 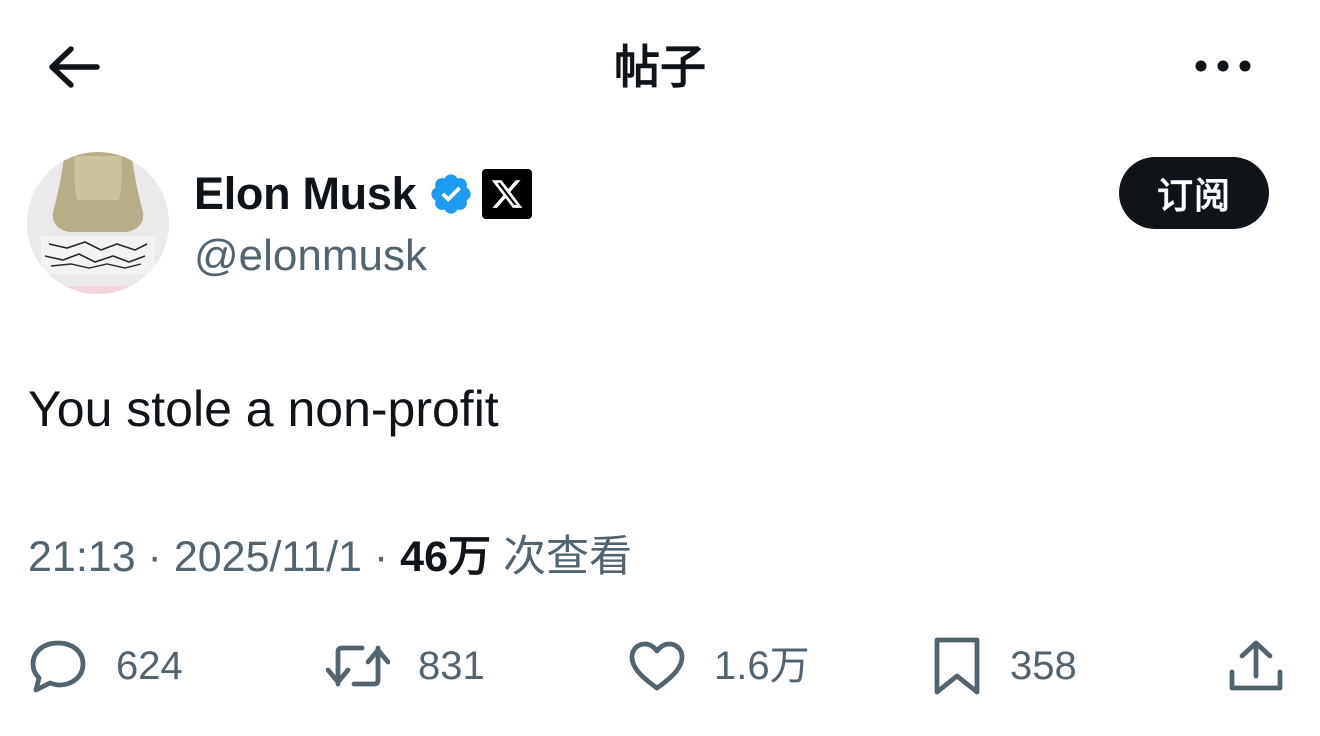 I want to click on share-button, so click(x=1256, y=666).